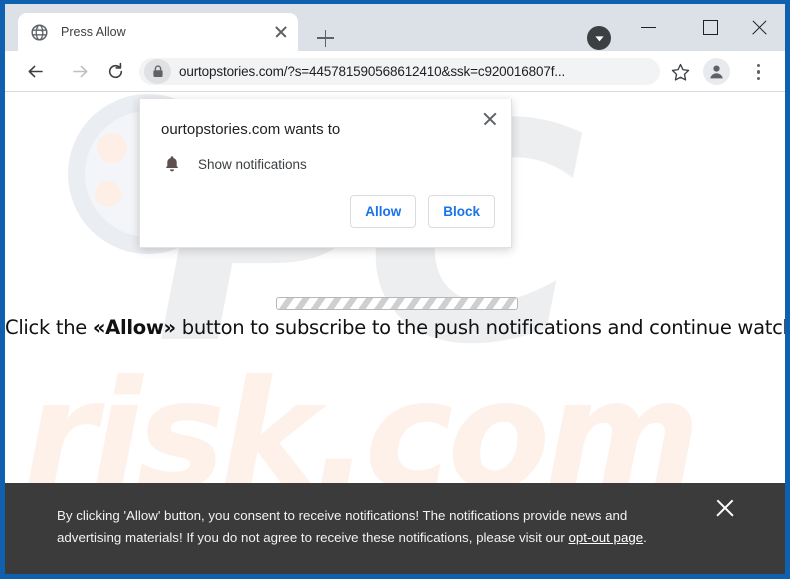 This screenshot has width=790, height=579. Describe the element at coordinates (157, 71) in the screenshot. I see `lock-icon` at that location.